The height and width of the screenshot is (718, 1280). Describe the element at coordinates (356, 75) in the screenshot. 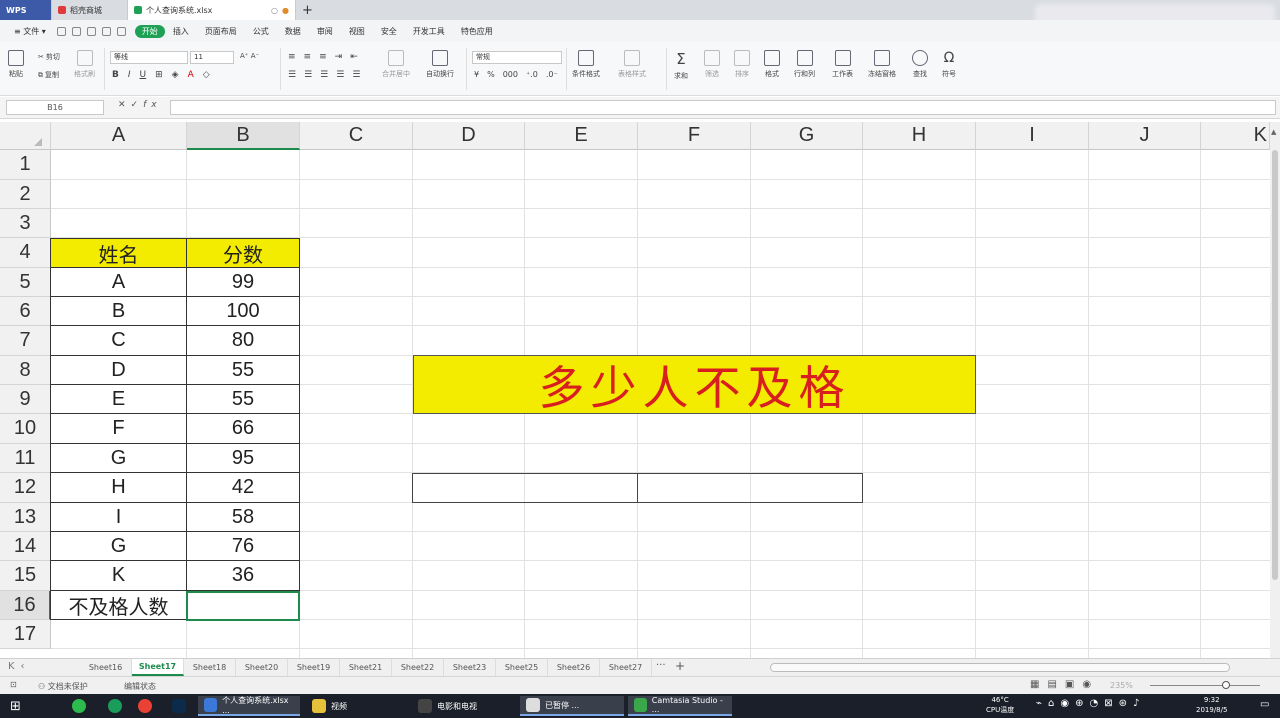

I see `distribute-icon: ☰` at that location.